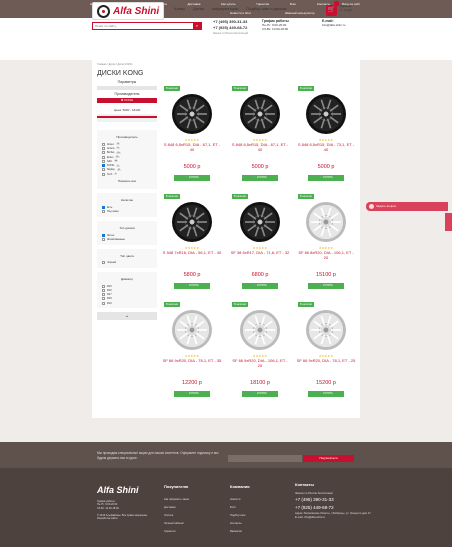 The height and width of the screenshot is (547, 452). What do you see at coordinates (122, 518) in the screenshot?
I see `developer-link: Разработка сайта` at bounding box center [122, 518].